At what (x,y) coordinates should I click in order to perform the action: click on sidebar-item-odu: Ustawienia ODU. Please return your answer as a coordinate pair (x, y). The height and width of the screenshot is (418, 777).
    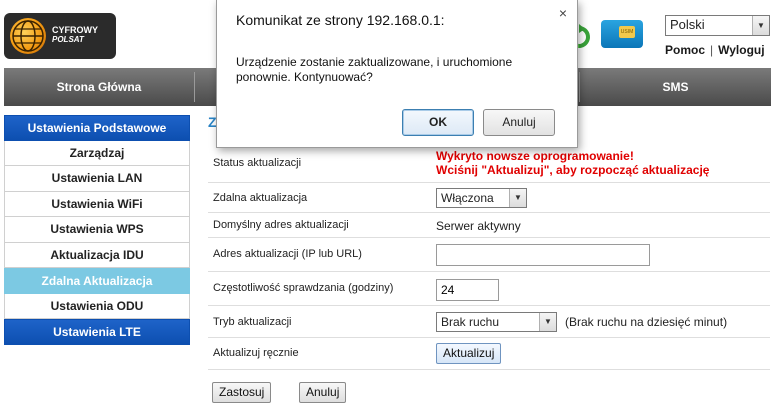
    Looking at the image, I should click on (97, 306).